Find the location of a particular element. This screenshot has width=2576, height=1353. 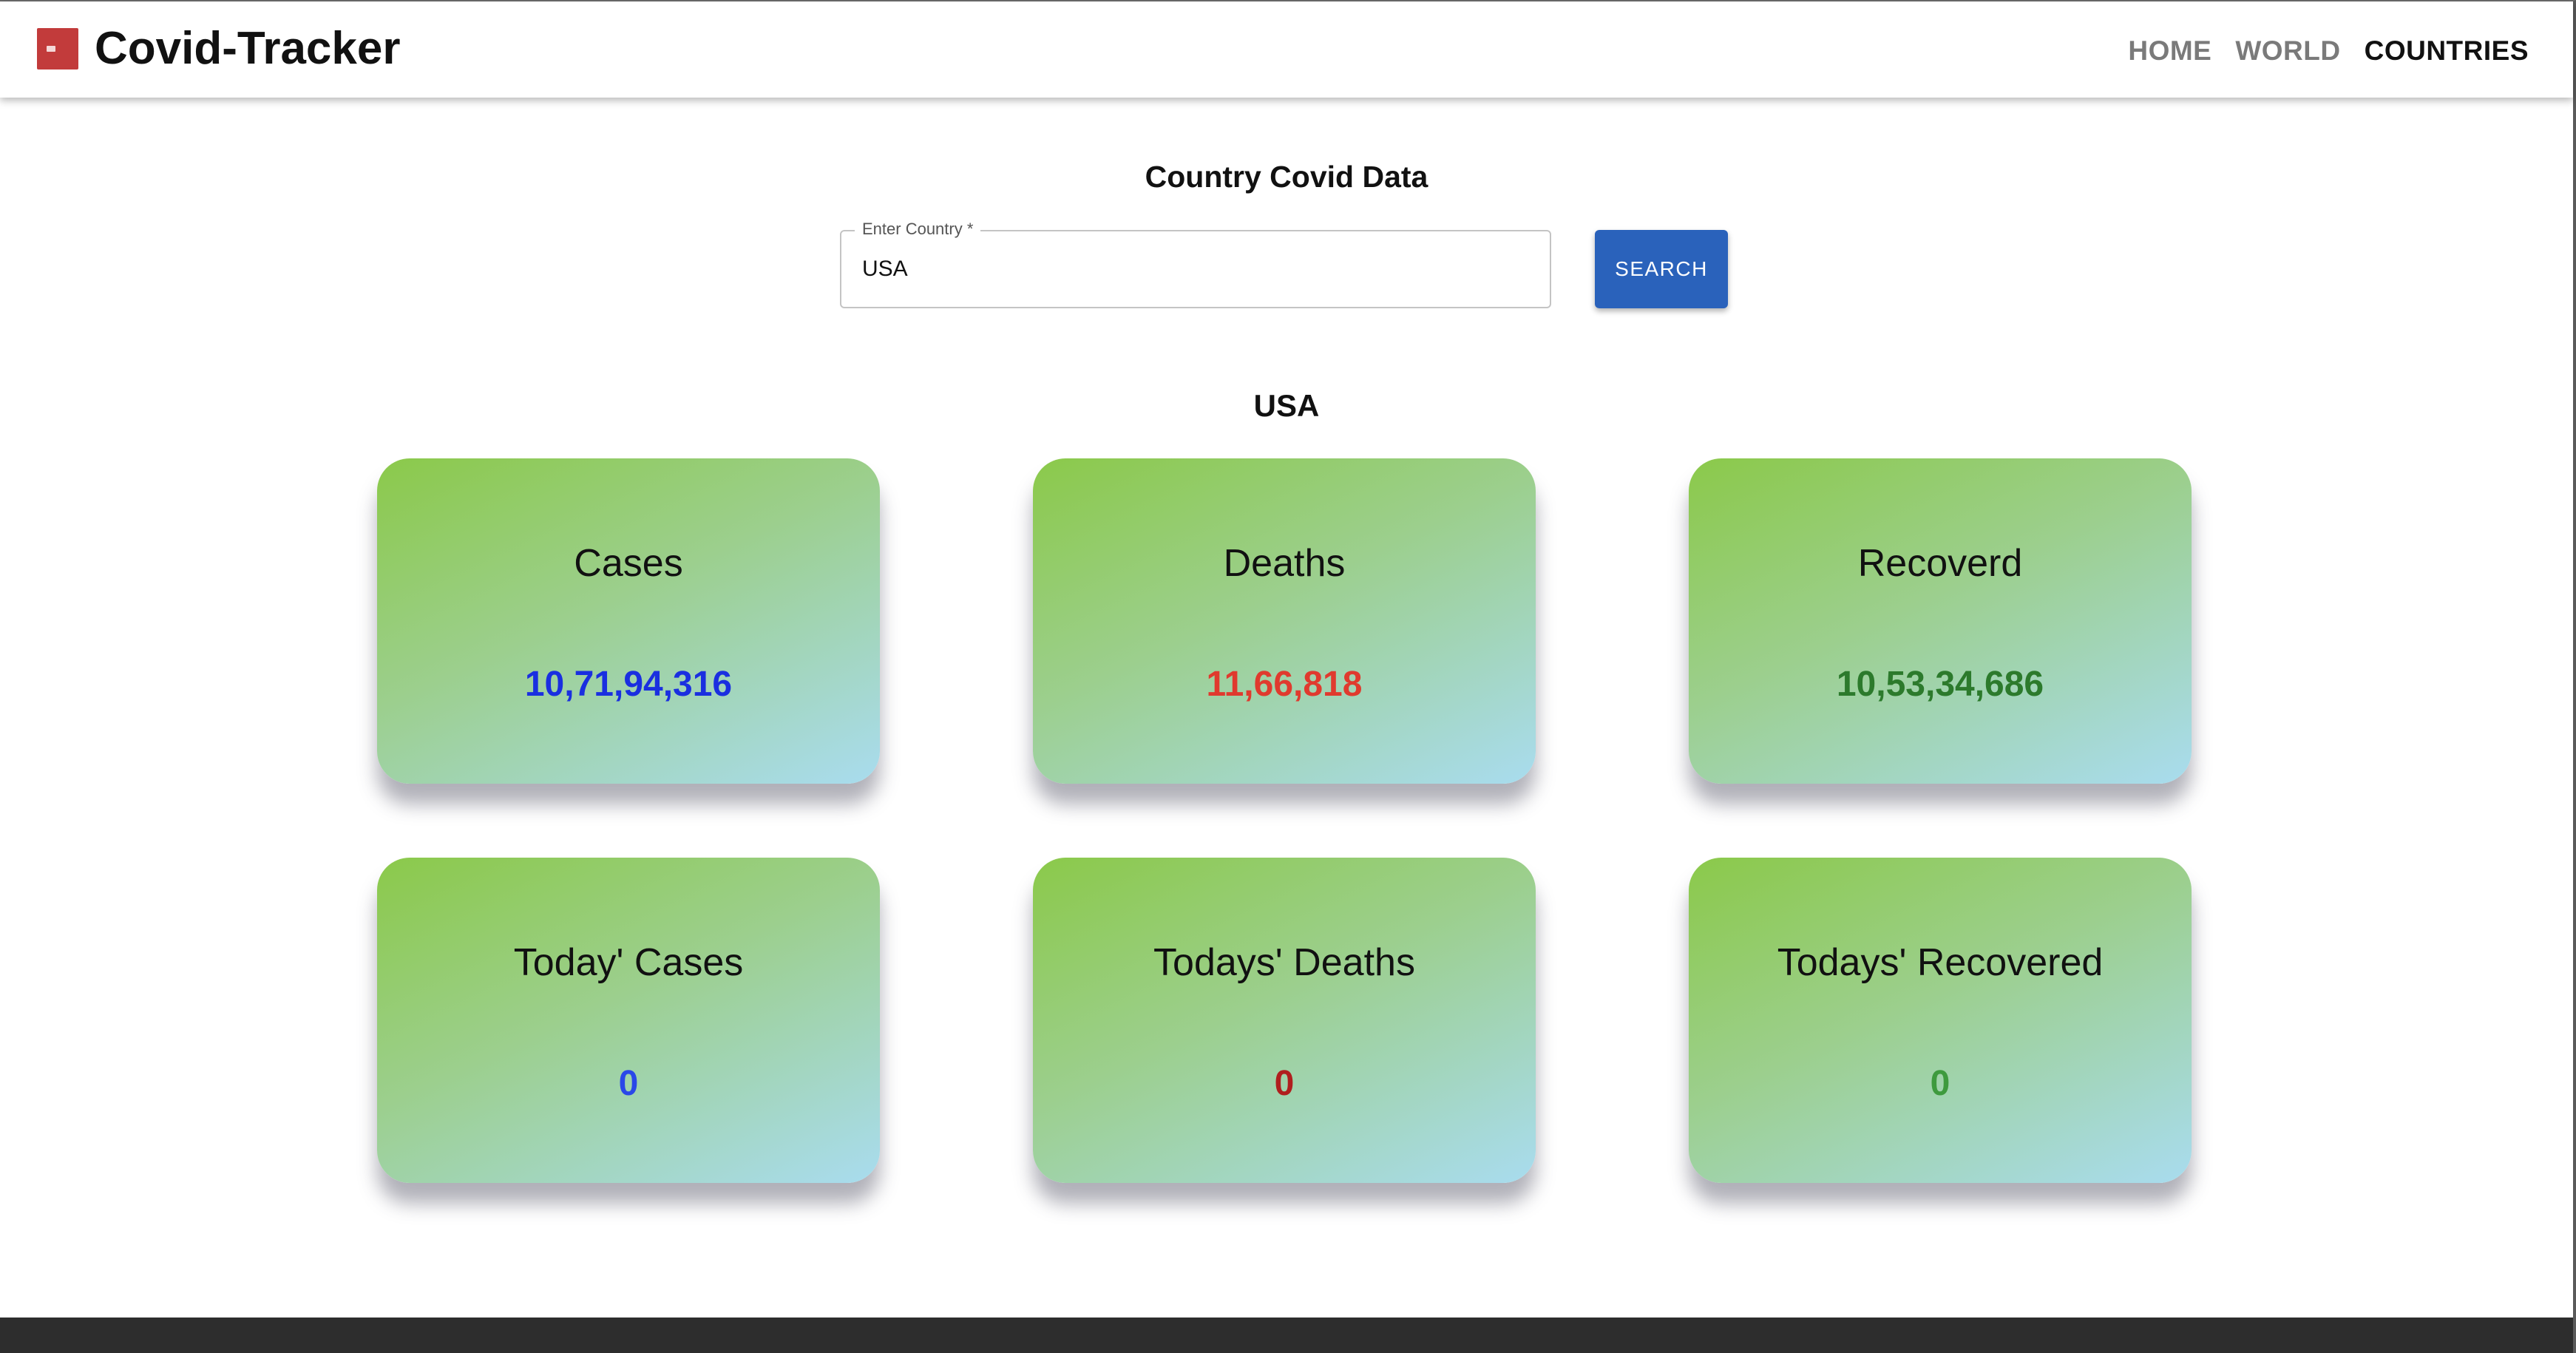

card-value: 10,53,34,686 is located at coordinates (1940, 684).